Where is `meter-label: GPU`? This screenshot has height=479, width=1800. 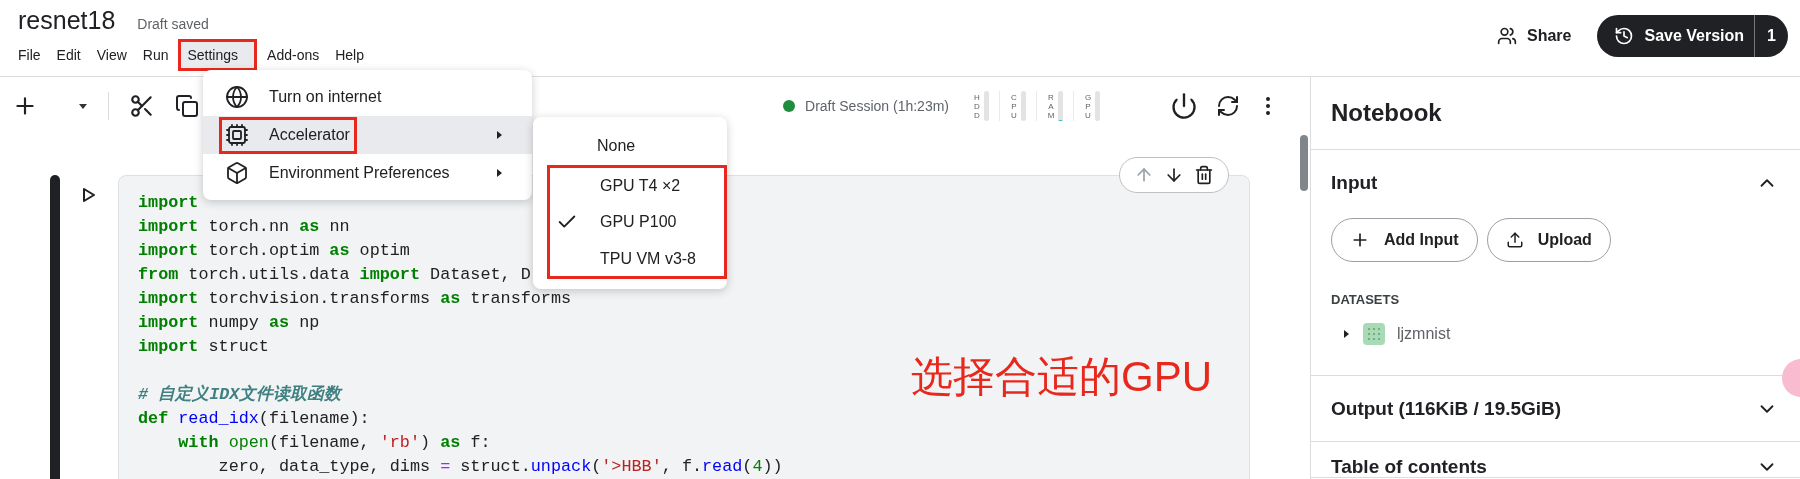
meter-label: GPU is located at coordinates (1088, 106).